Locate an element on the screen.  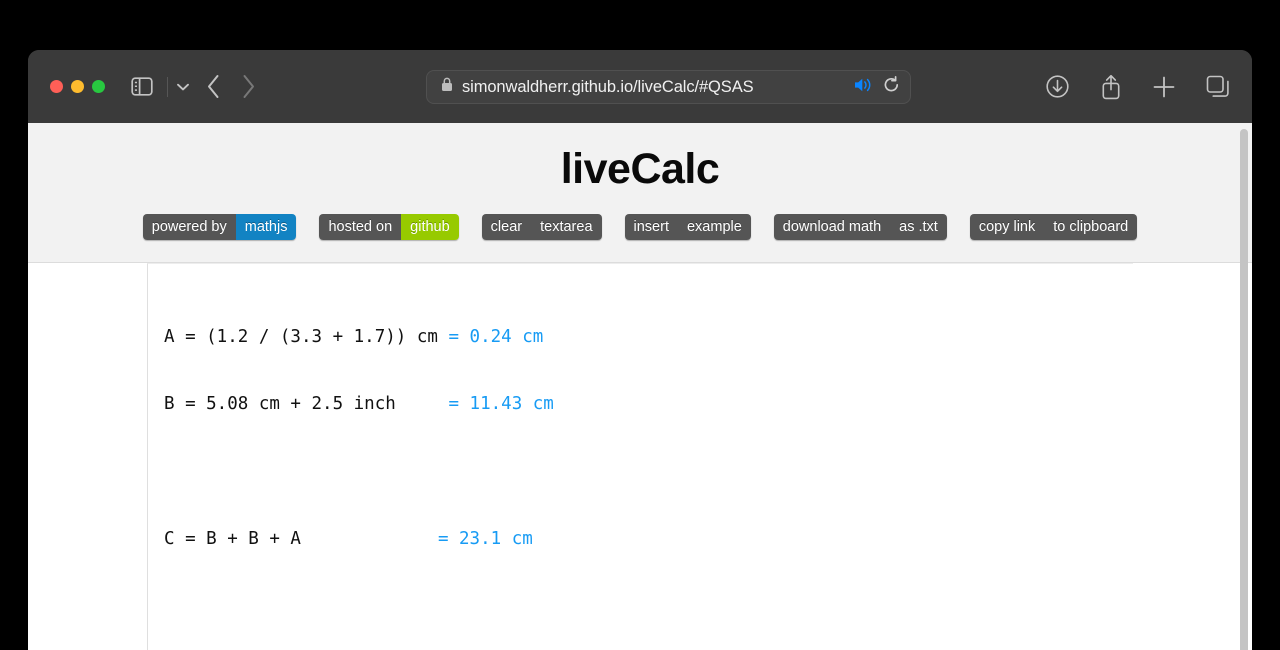
calc-result: = 23.1 cm is located at coordinates (485, 538).